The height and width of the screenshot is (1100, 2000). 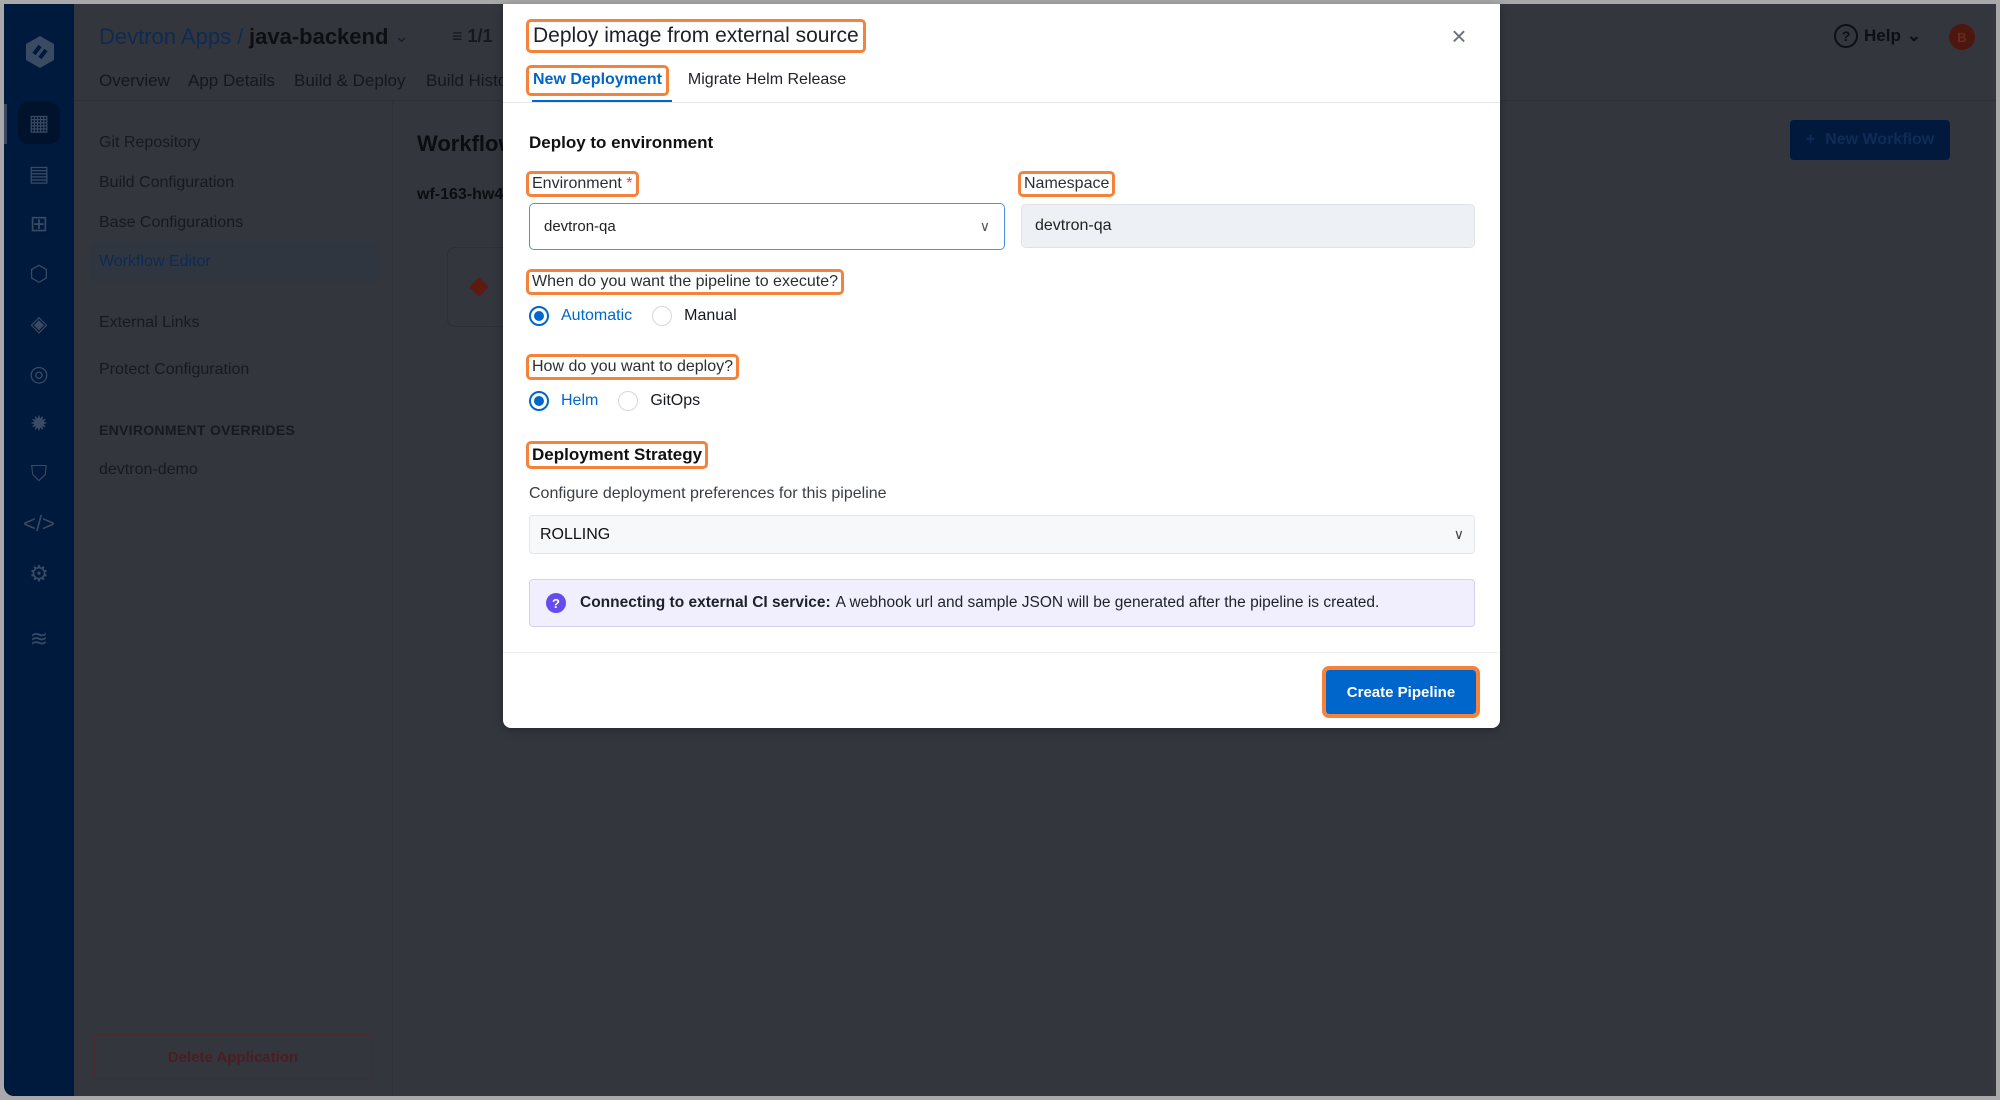 What do you see at coordinates (1846, 36) in the screenshot?
I see `help-icon: ?` at bounding box center [1846, 36].